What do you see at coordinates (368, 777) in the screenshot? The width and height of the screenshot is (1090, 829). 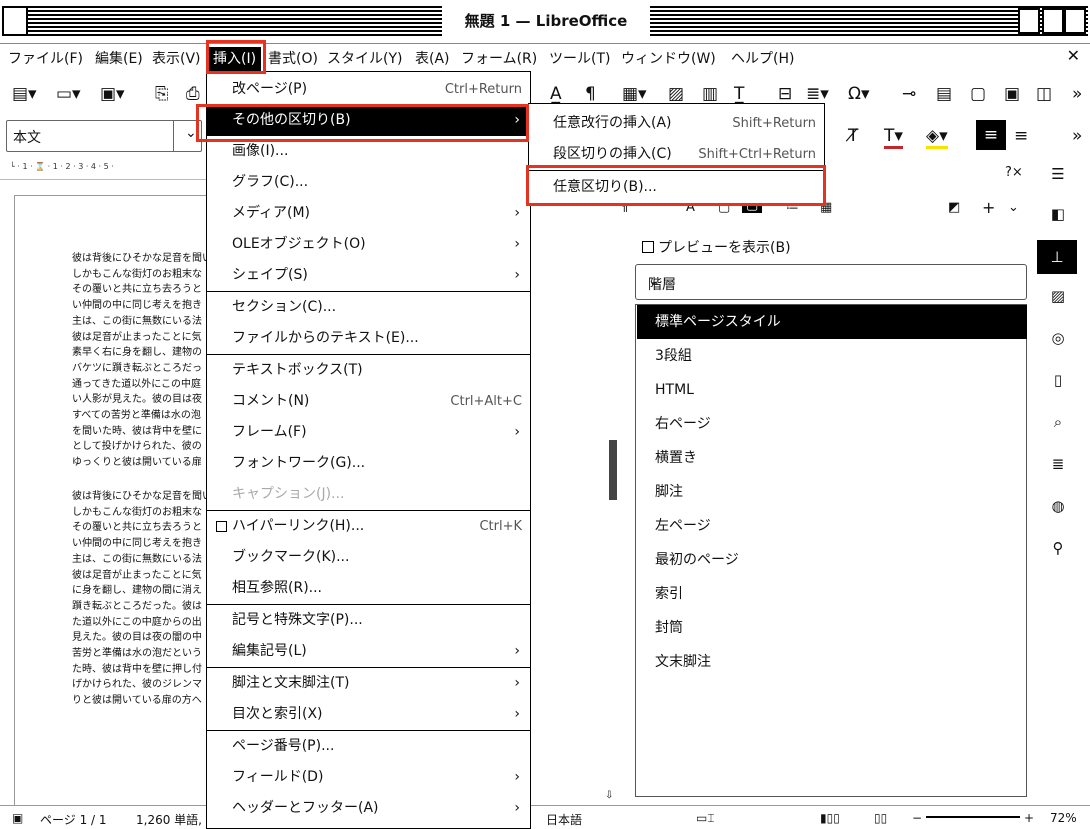 I see `insert-menu-item-22: フィールド(D) ›` at bounding box center [368, 777].